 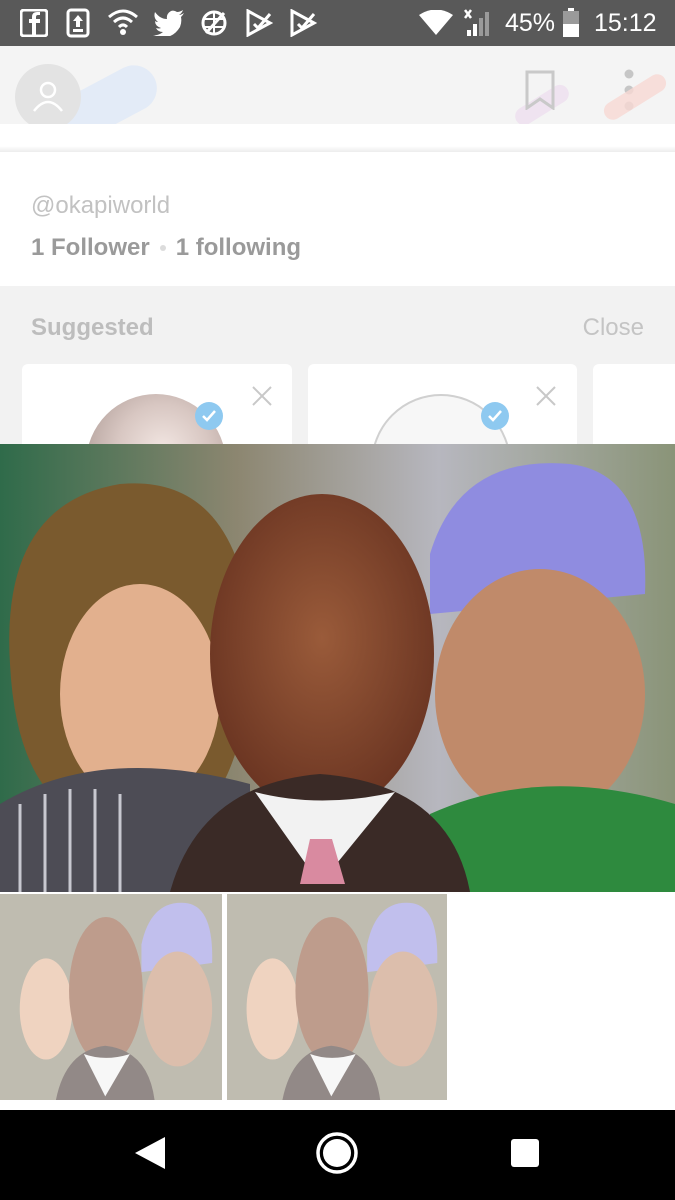 What do you see at coordinates (34, 23) in the screenshot?
I see `facebook-icon` at bounding box center [34, 23].